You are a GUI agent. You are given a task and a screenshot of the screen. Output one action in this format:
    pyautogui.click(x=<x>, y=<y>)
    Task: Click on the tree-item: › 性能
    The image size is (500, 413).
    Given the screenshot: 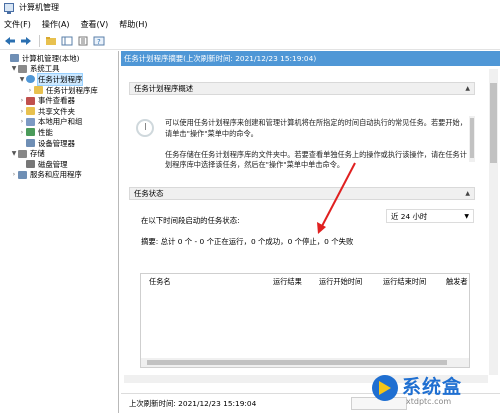 What is the action you would take?
    pyautogui.click(x=59, y=132)
    